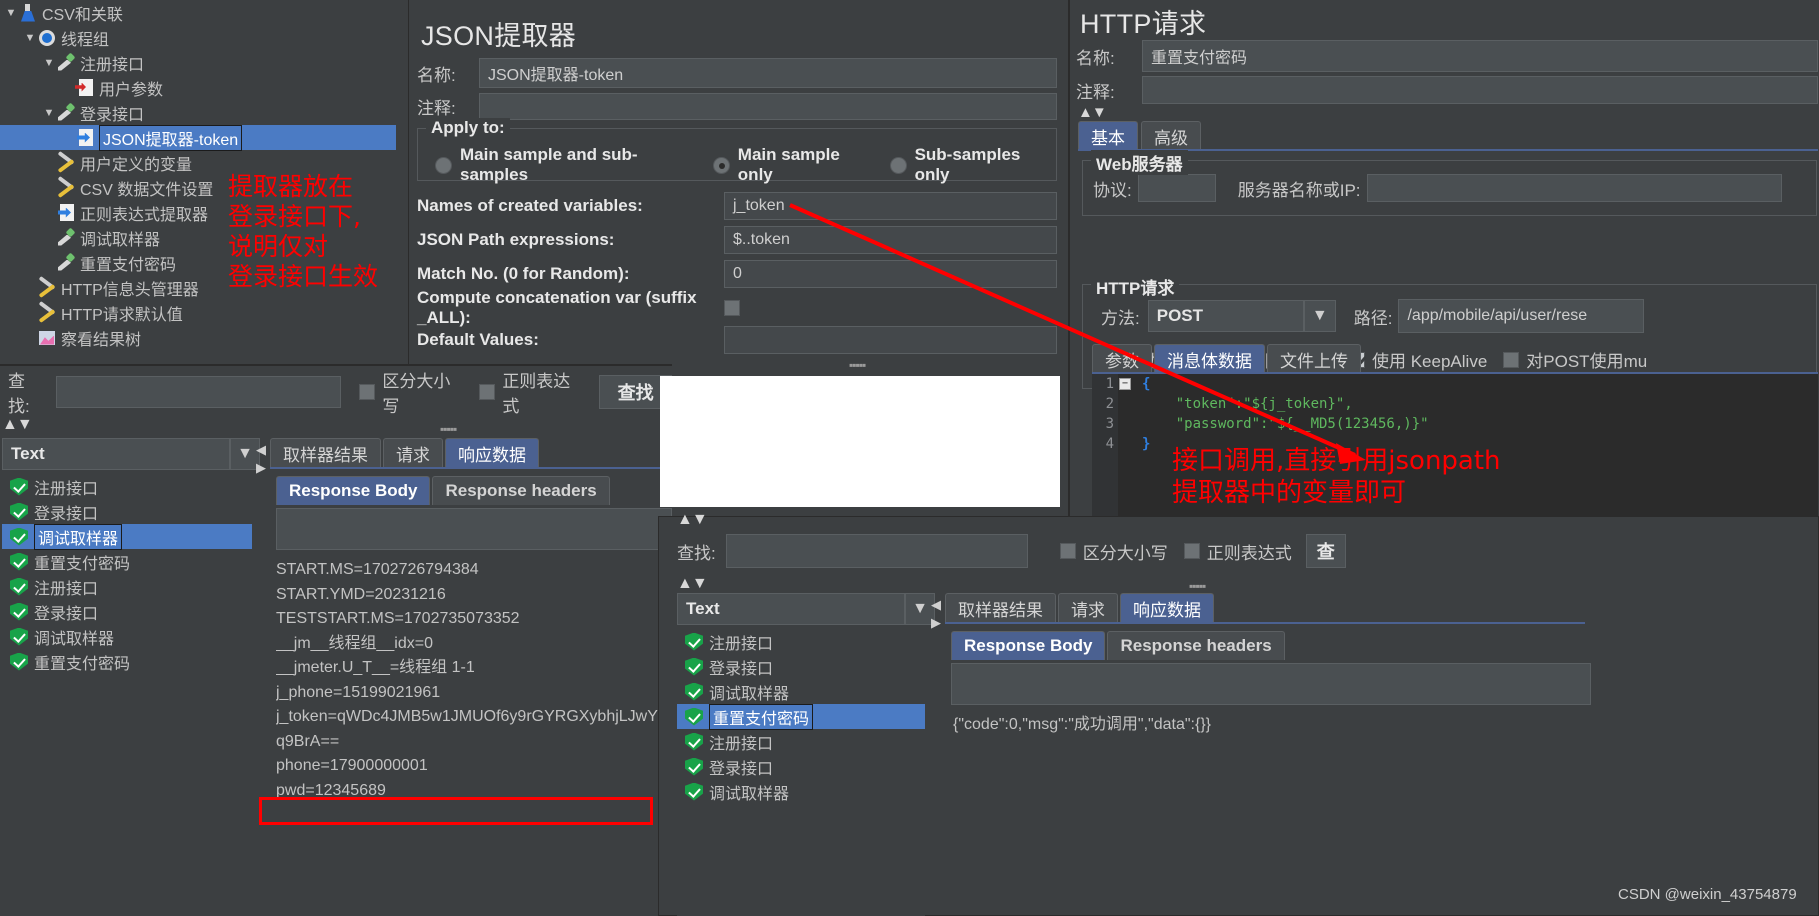  What do you see at coordinates (198, 137) in the screenshot?
I see `tree-node-5: JSON提取器-token` at bounding box center [198, 137].